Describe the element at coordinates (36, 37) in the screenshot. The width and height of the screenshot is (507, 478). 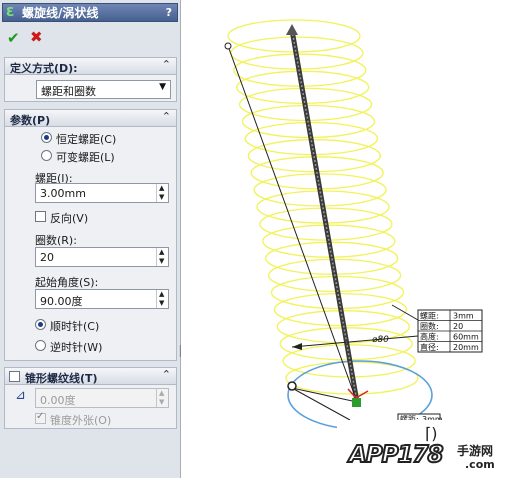
I see `cancel-button: ✖` at that location.